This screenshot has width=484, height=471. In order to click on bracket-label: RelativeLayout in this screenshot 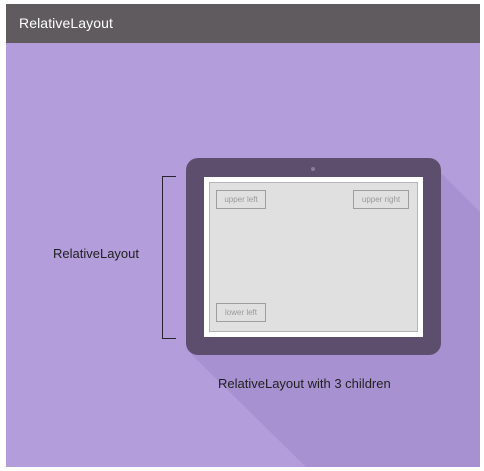, I will do `click(96, 253)`.